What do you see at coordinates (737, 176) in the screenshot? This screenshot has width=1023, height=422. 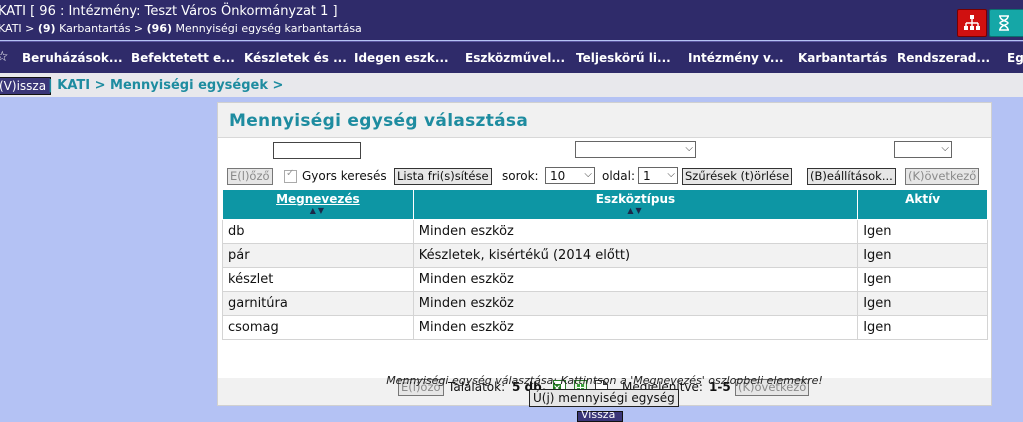 I see `clear-filters-button: Szűrések (t)örlése` at bounding box center [737, 176].